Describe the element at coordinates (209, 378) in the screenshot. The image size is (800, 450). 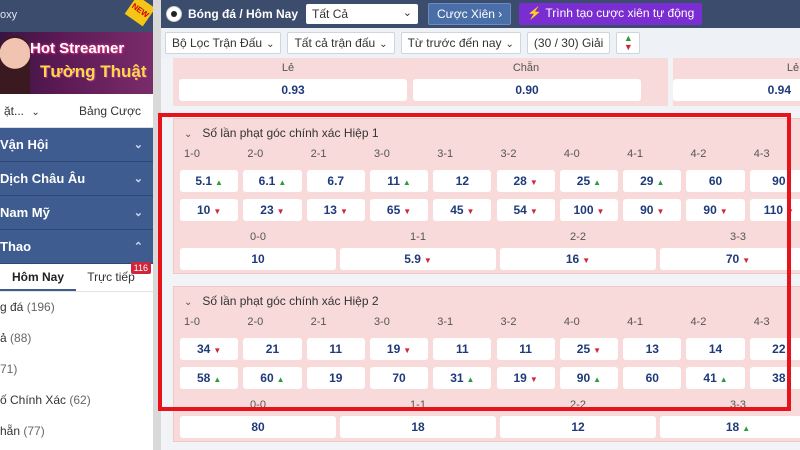
I see `odds-cell: 58 ▲` at that location.